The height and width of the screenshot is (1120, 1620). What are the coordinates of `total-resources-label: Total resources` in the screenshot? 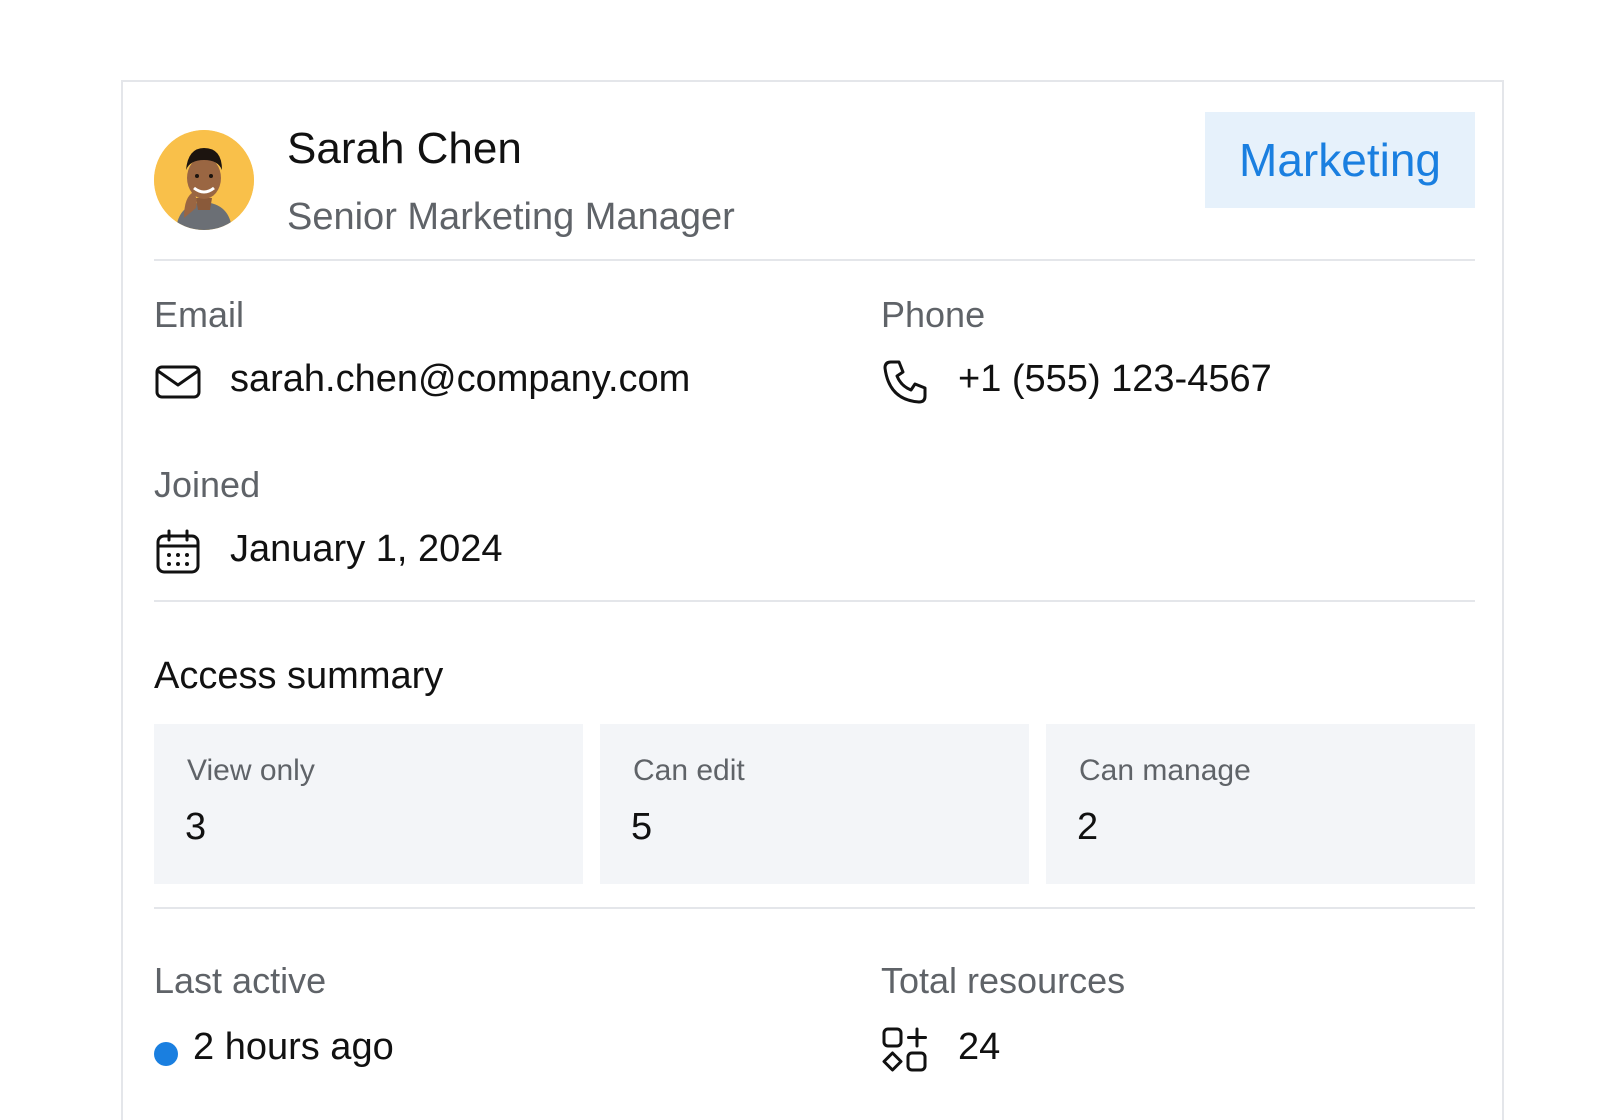 It's located at (1003, 980).